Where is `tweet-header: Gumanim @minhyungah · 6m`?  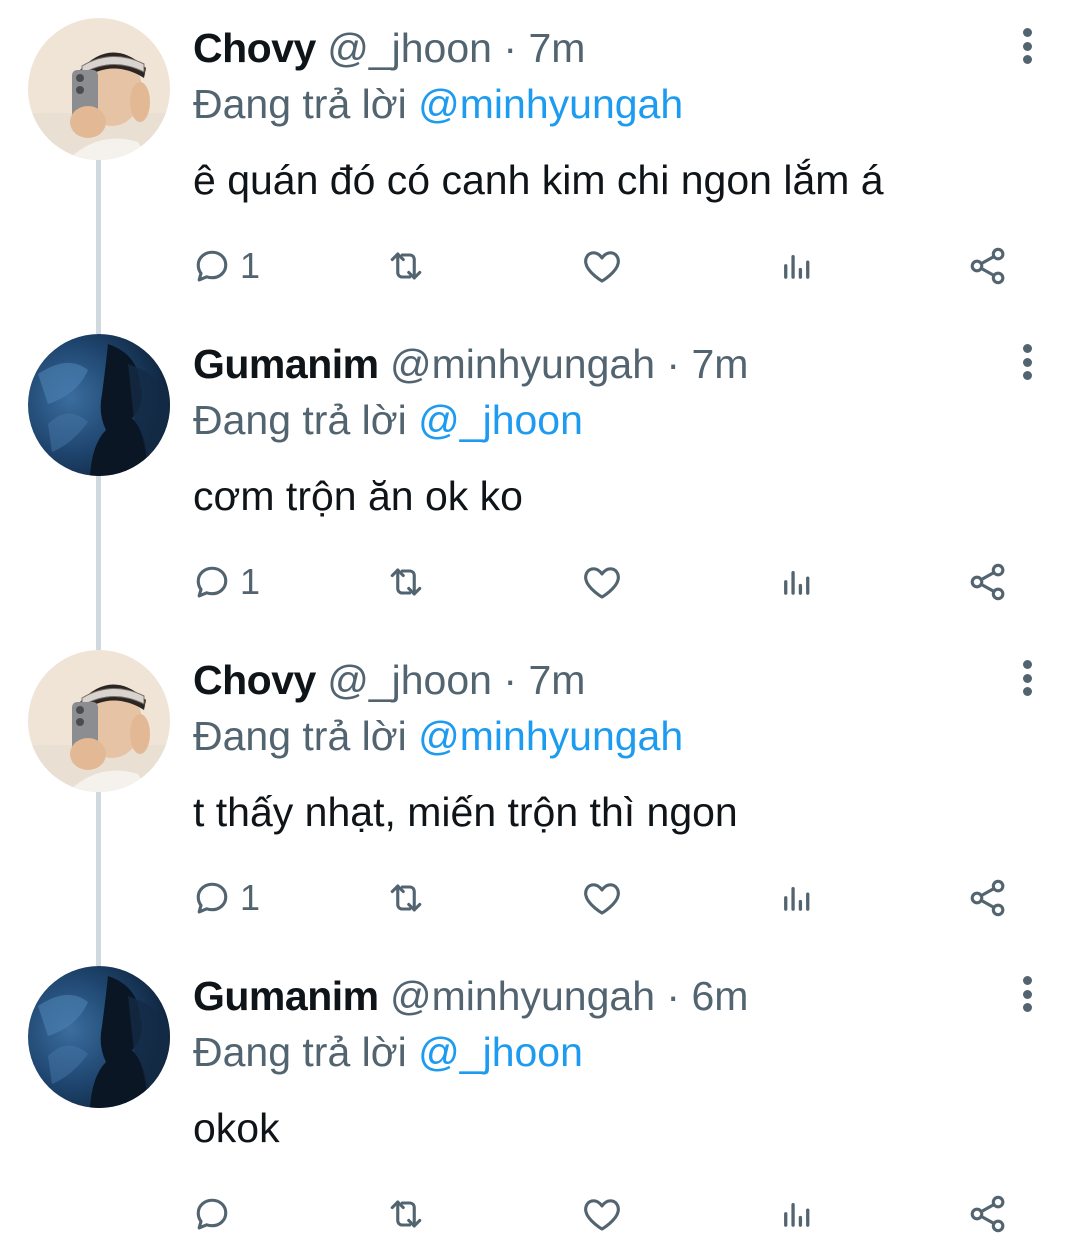
tweet-header: Gumanim @minhyungah · 6m is located at coordinates (591, 996).